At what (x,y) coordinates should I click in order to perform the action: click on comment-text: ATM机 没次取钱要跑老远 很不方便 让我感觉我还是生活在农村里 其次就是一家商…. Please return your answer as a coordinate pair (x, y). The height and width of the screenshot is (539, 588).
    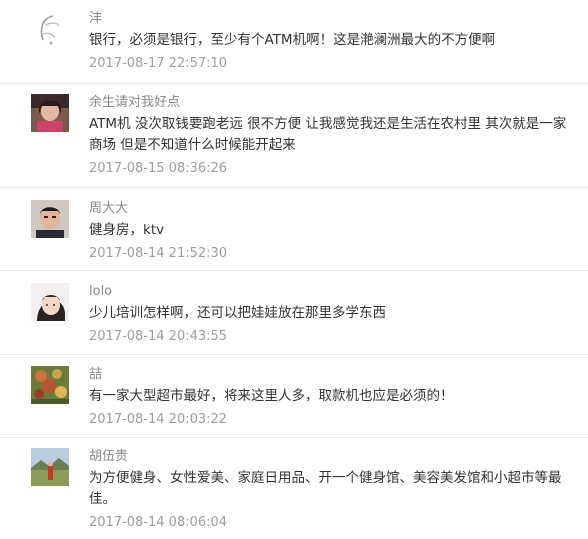
    Looking at the image, I should click on (328, 134).